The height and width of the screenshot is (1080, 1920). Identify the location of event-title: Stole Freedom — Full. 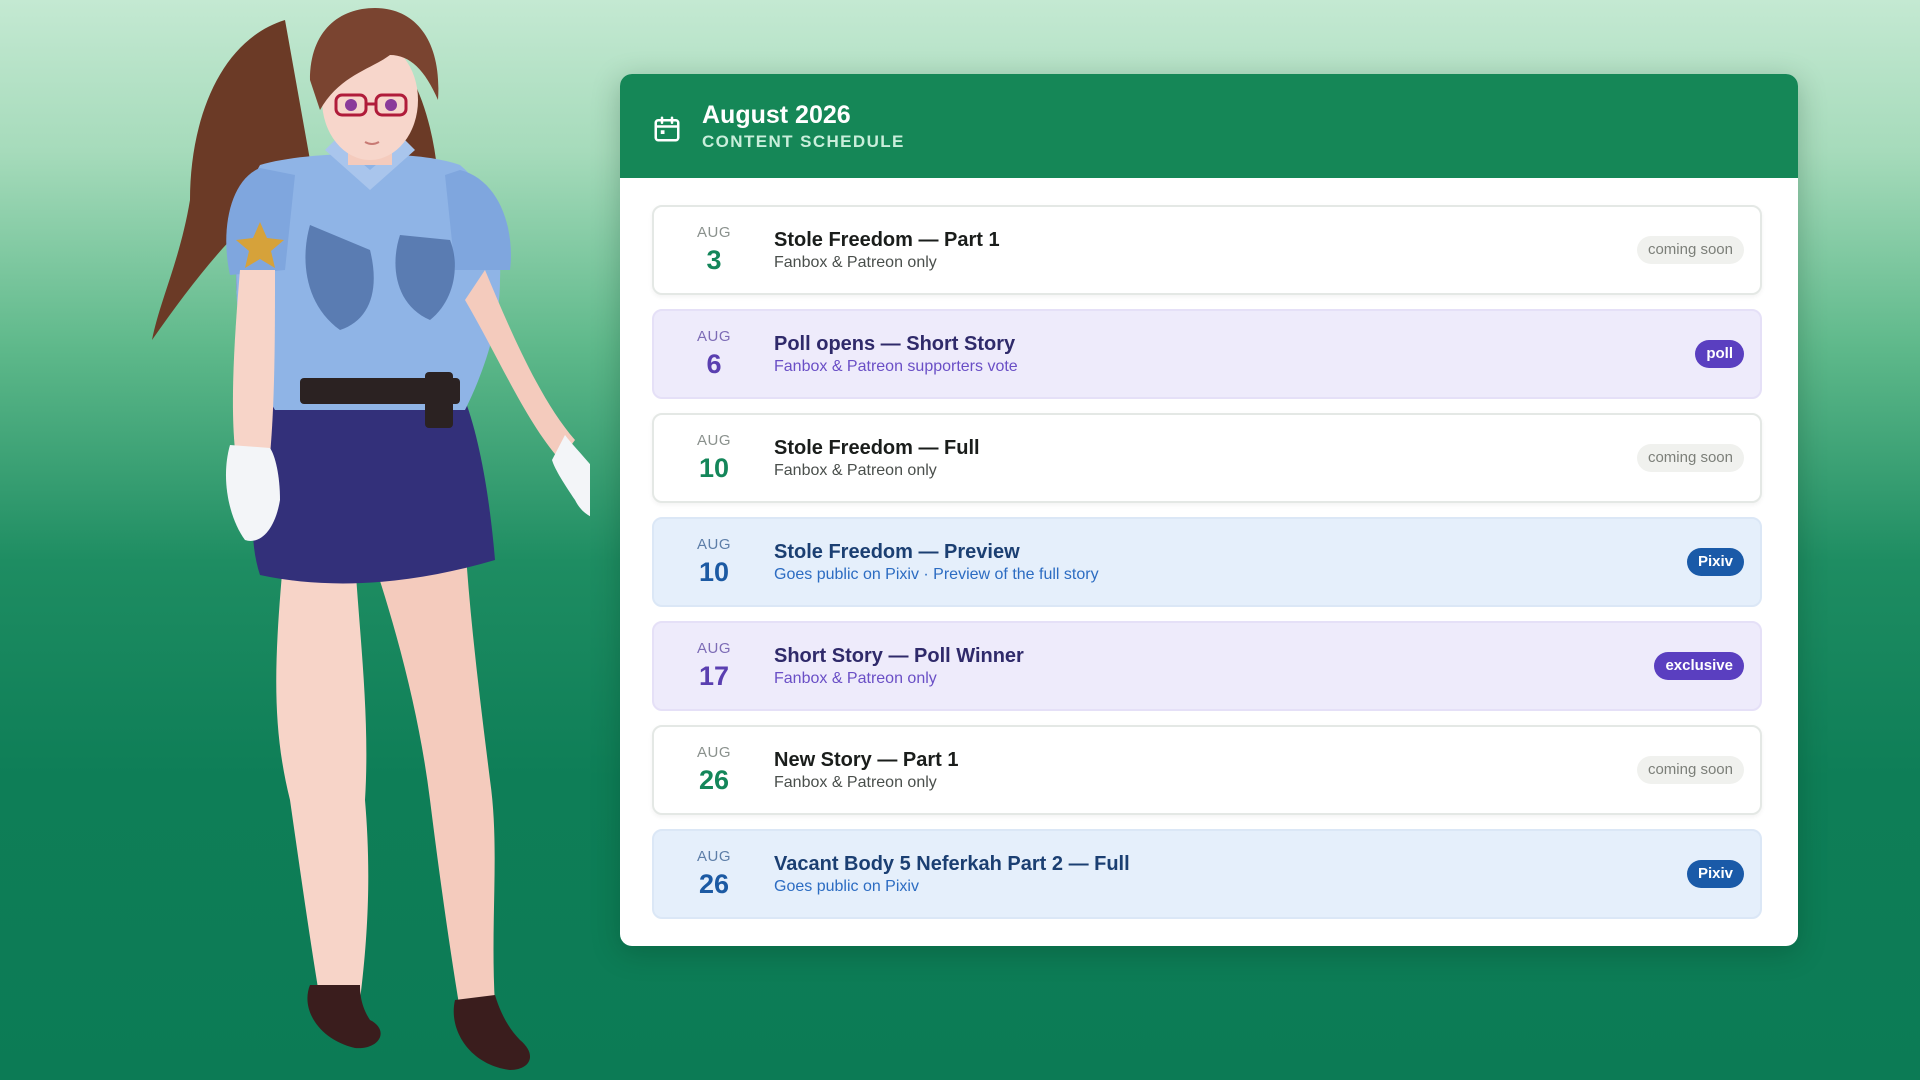
(877, 447).